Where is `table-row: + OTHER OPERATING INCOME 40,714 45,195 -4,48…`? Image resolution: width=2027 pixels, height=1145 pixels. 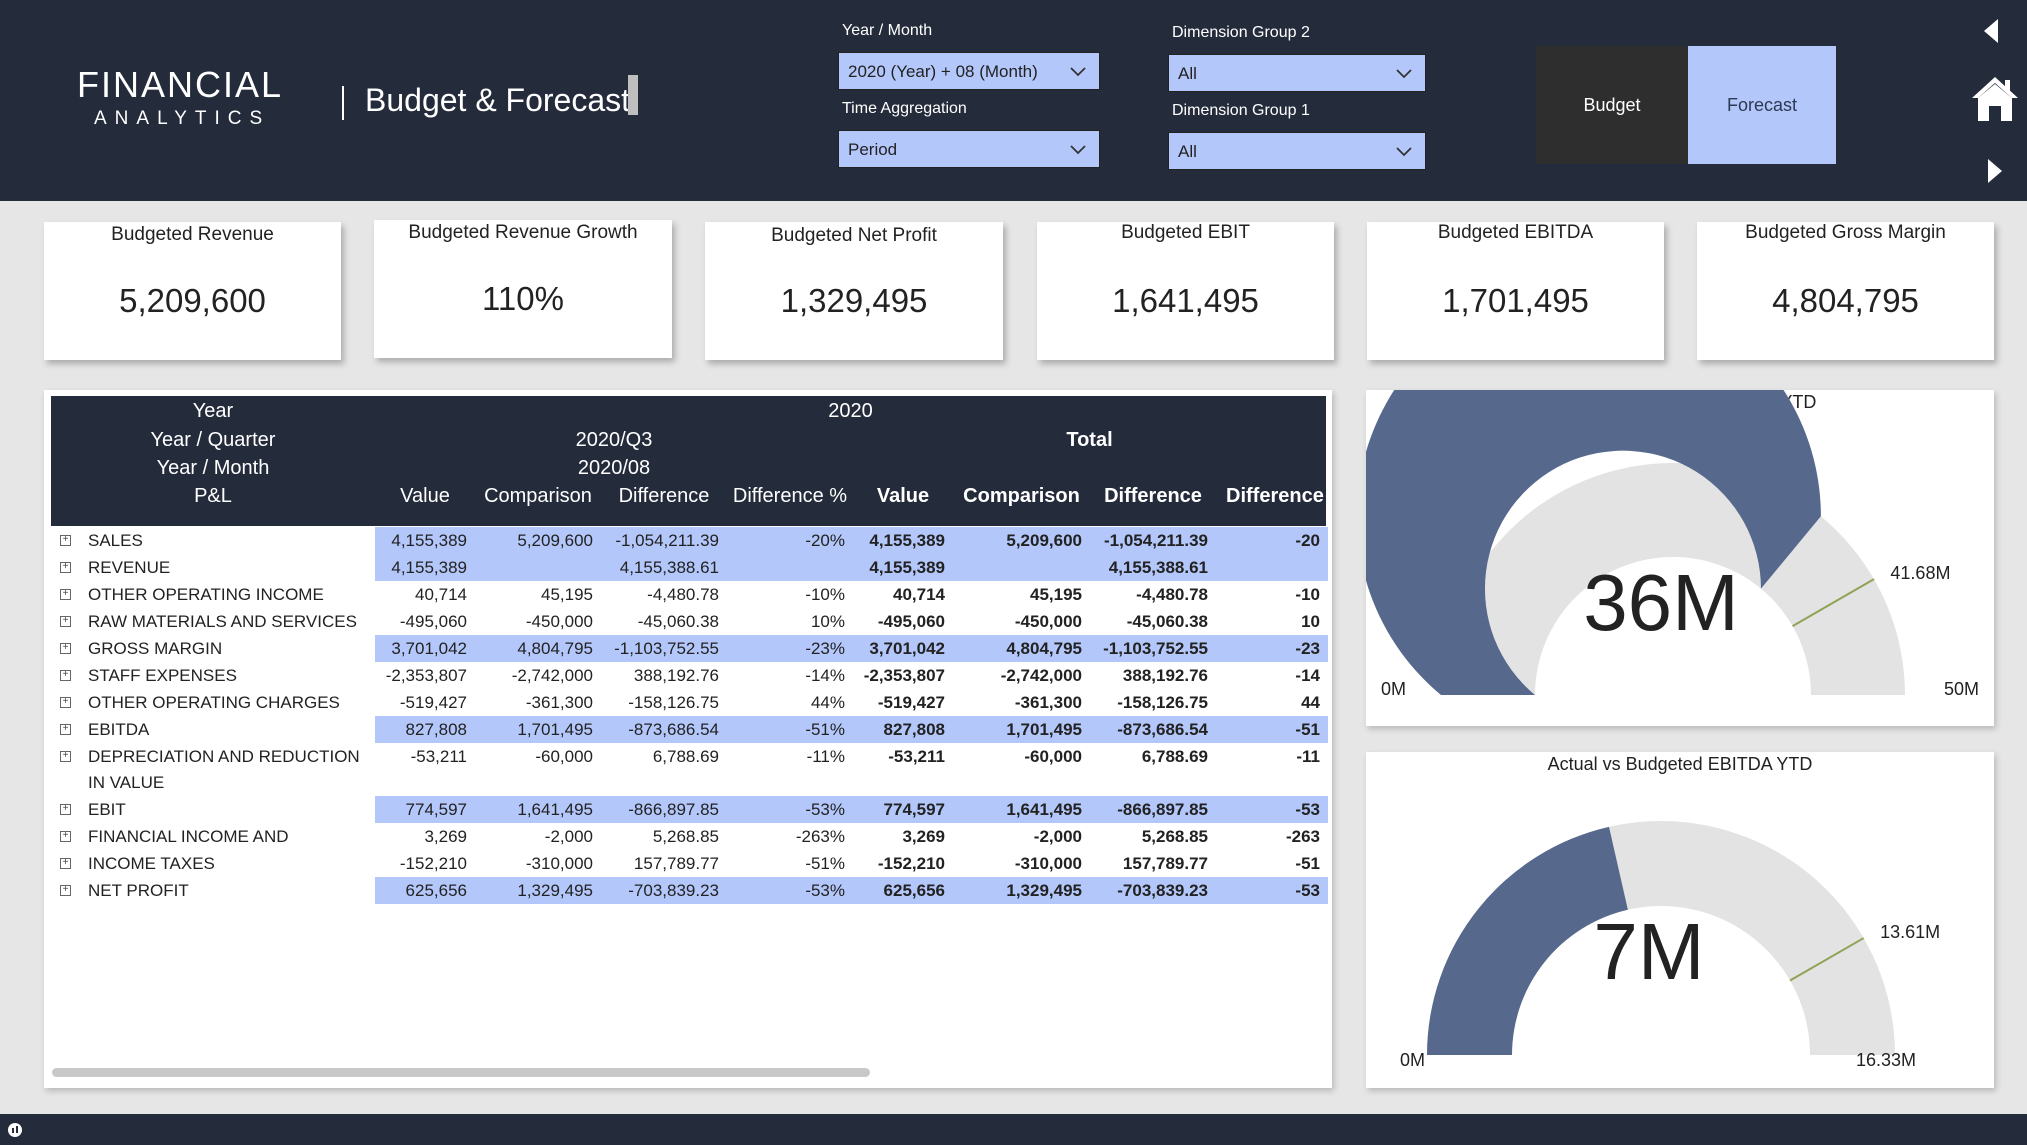 table-row: + OTHER OPERATING INCOME 40,714 45,195 -4,48… is located at coordinates (688, 594).